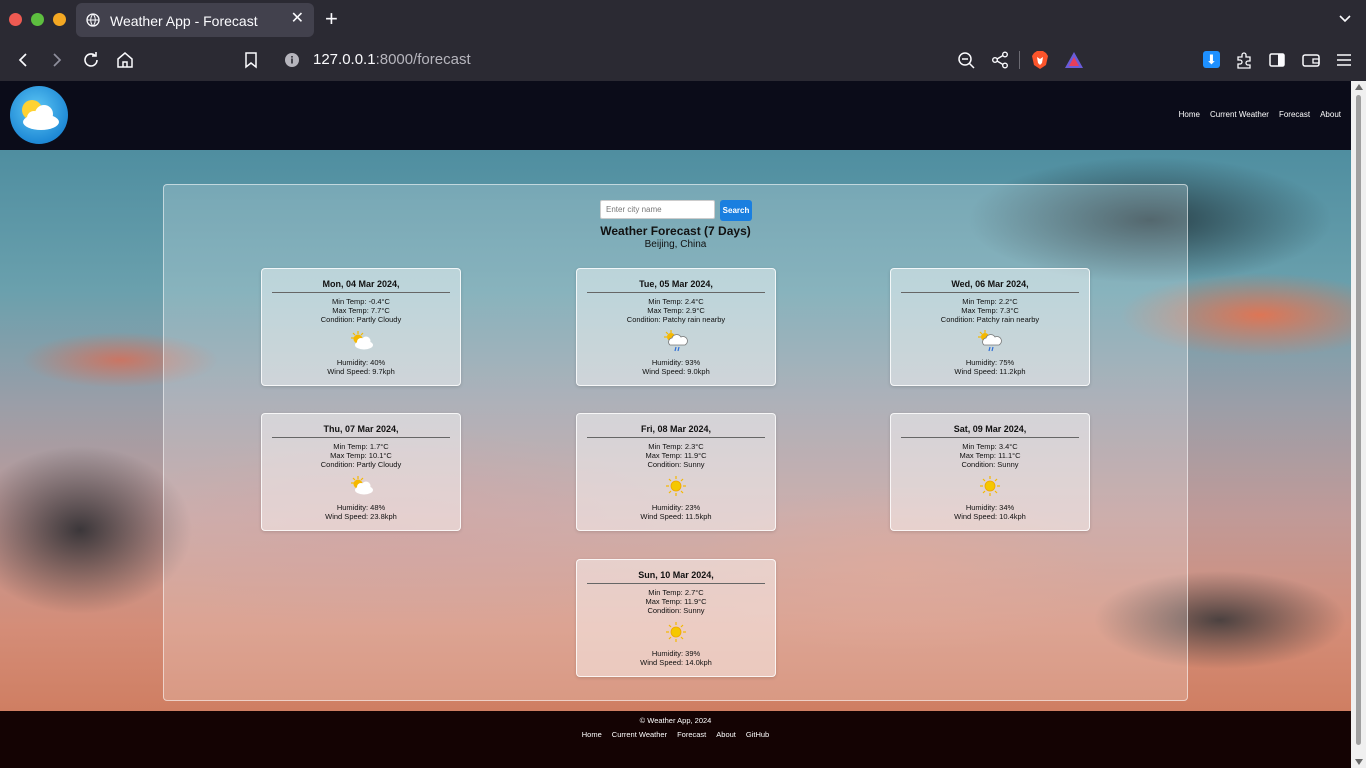 This screenshot has height=768, width=1366. Describe the element at coordinates (59, 19) in the screenshot. I see `window-minimize-button` at that location.